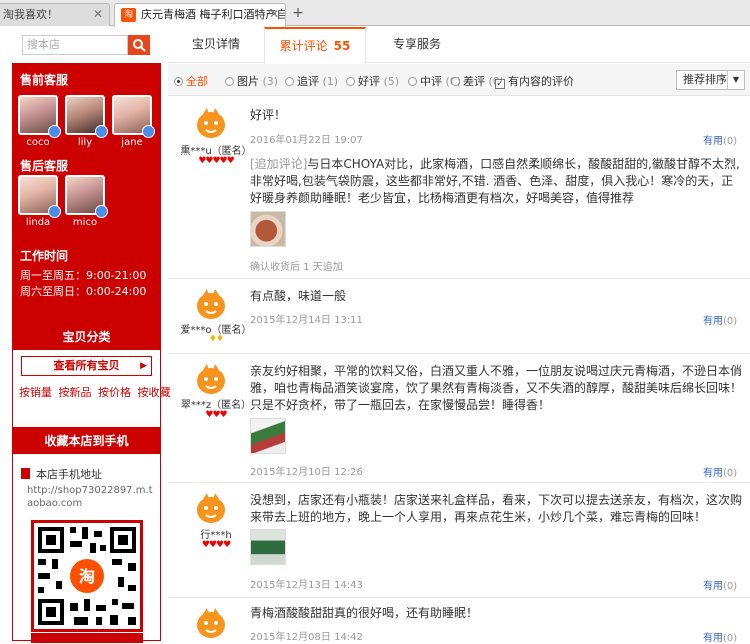 The width and height of the screenshot is (750, 644). I want to click on followup-tag: [追加评论], so click(279, 164).